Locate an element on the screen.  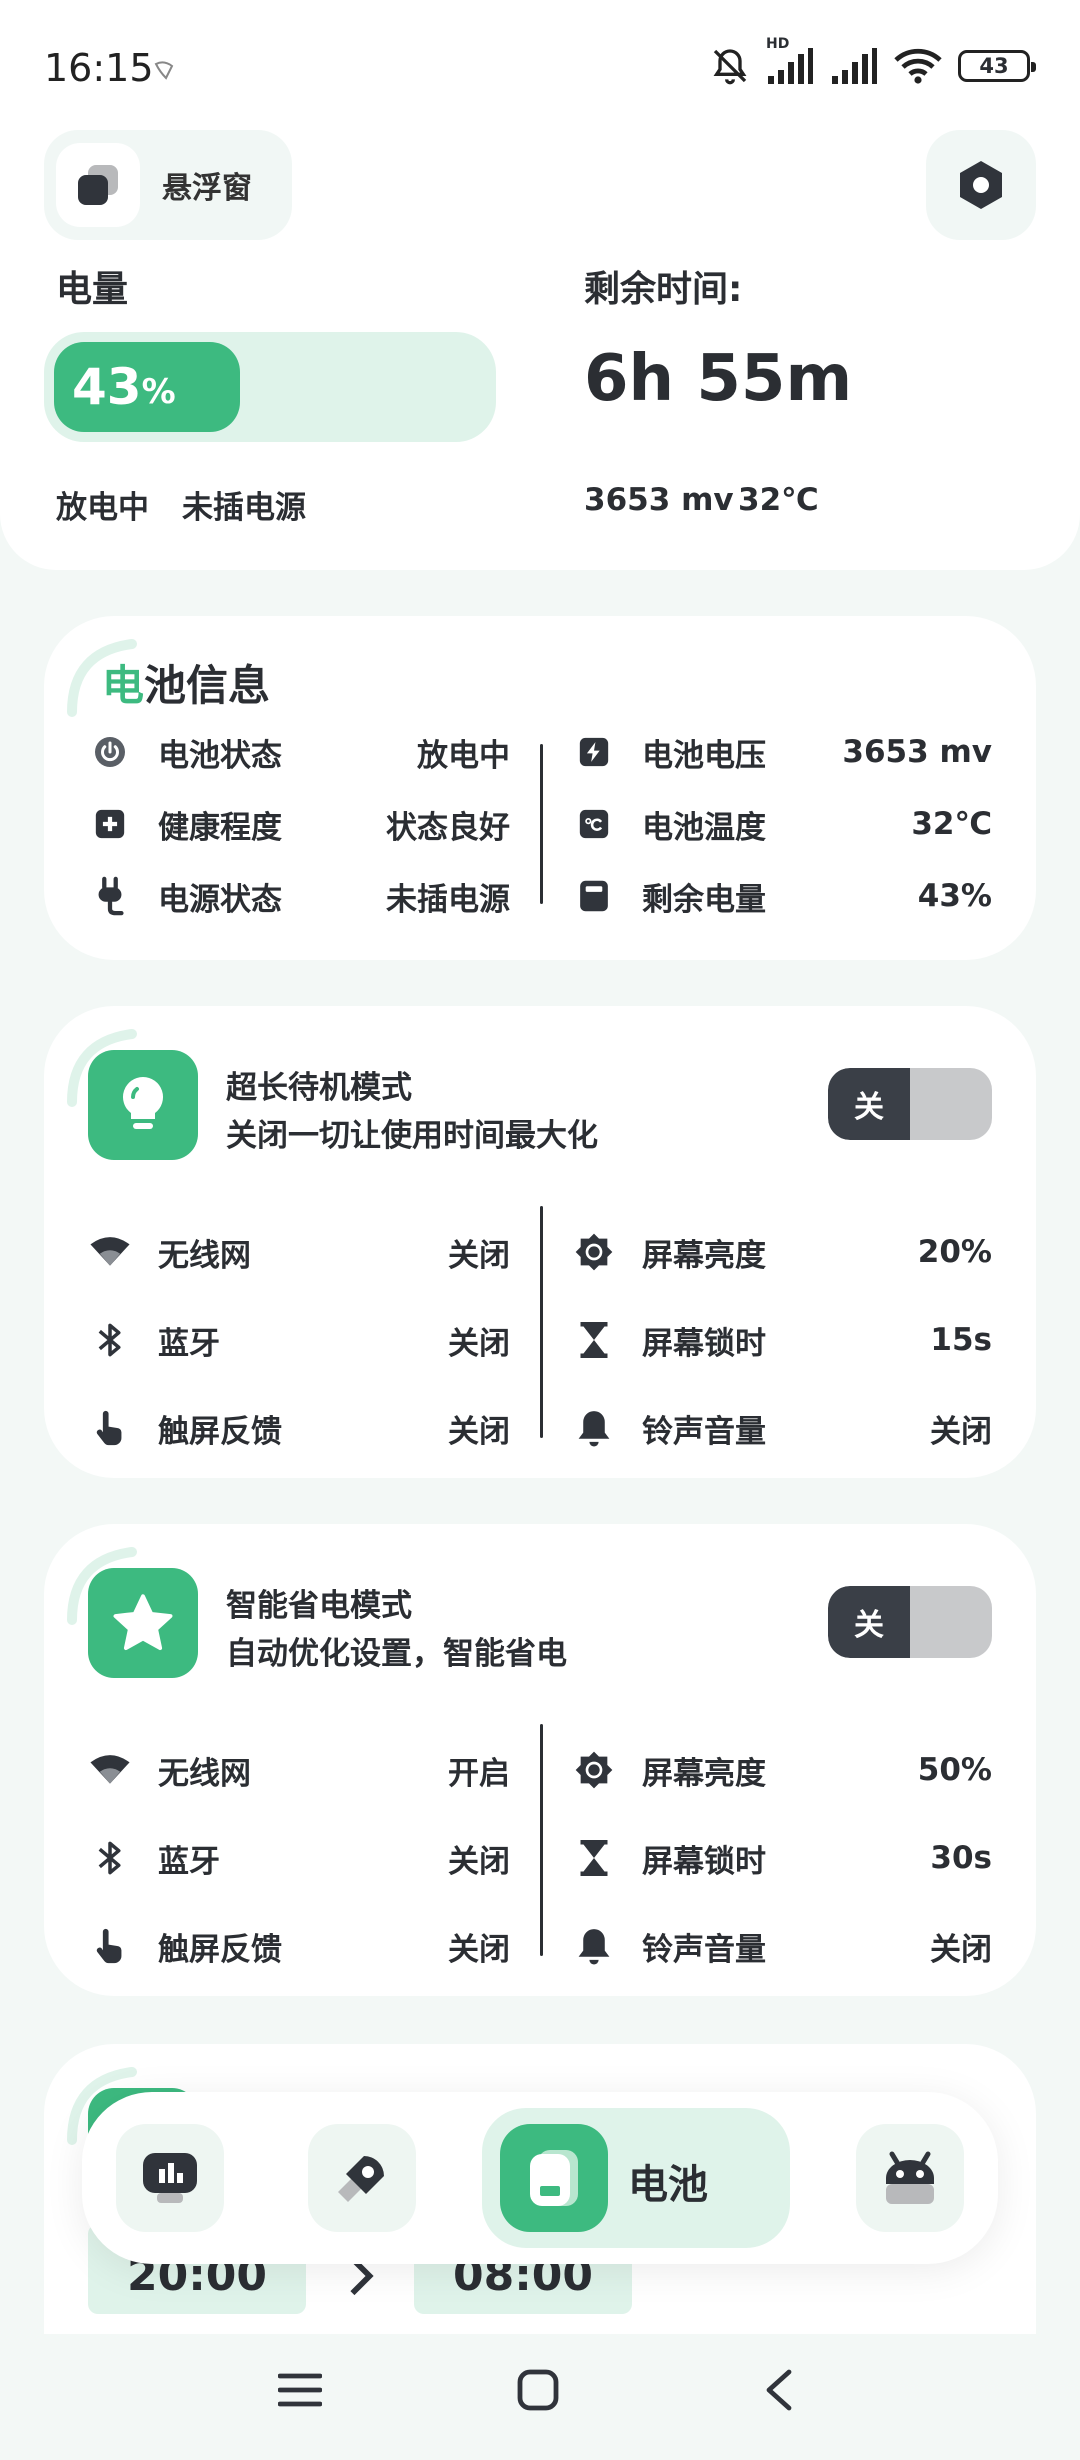
info-value: 放电中 is located at coordinates (463, 755).